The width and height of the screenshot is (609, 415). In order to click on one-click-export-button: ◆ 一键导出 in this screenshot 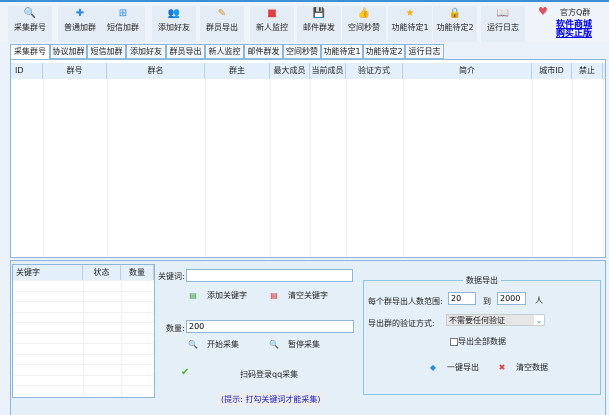, I will do `click(453, 367)`.